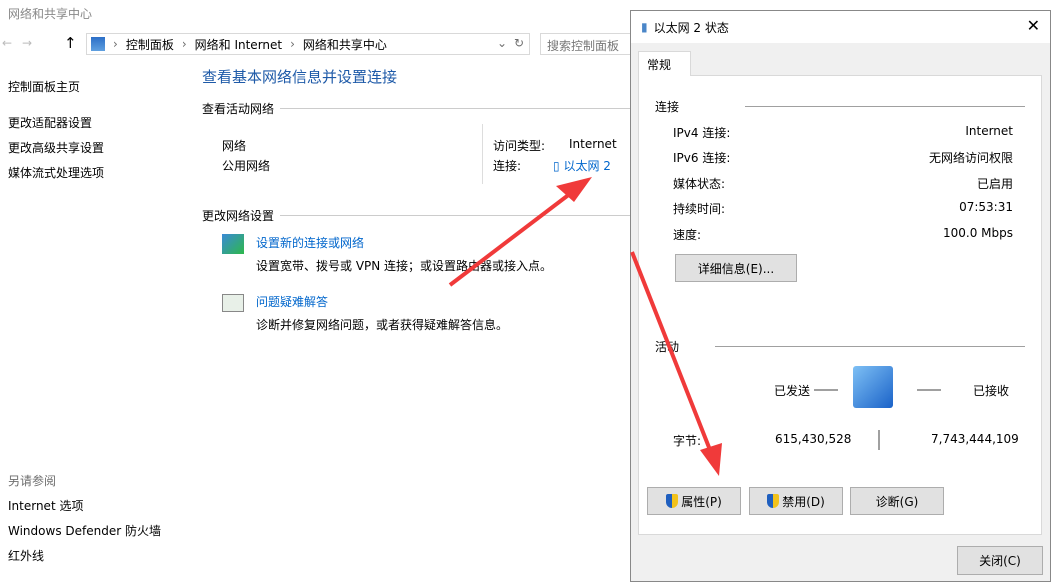 This screenshot has width=1054, height=582. What do you see at coordinates (672, 353) in the screenshot?
I see `arrow-to-properties` at bounding box center [672, 353].